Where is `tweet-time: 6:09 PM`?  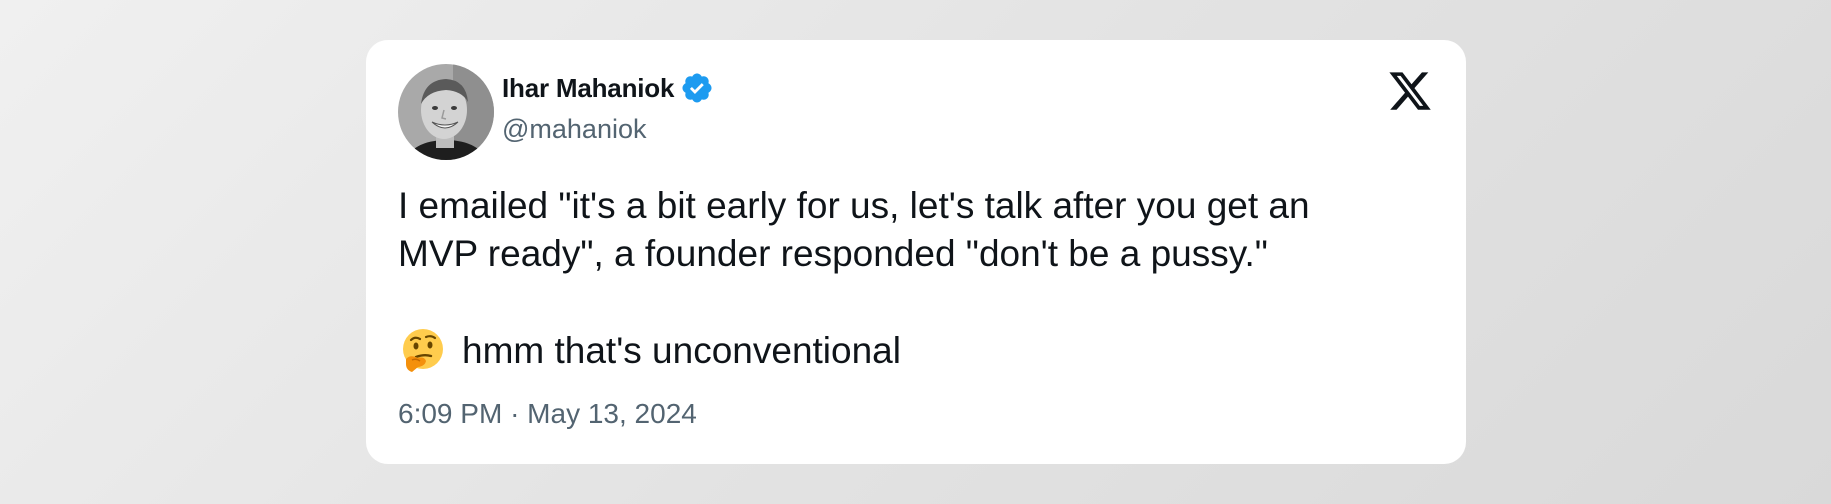
tweet-time: 6:09 PM is located at coordinates (450, 413).